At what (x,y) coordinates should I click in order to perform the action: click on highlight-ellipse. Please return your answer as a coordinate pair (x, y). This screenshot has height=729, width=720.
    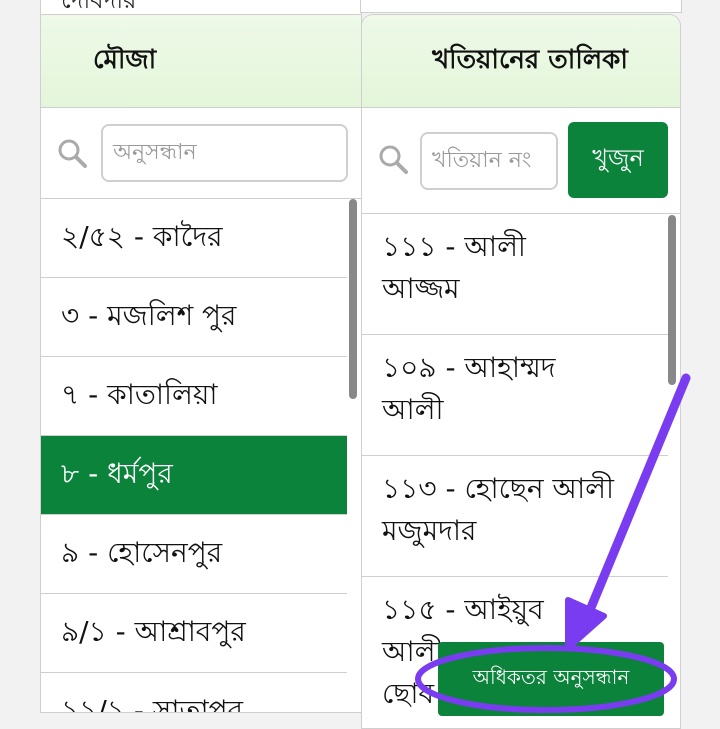
    Looking at the image, I should click on (546, 679).